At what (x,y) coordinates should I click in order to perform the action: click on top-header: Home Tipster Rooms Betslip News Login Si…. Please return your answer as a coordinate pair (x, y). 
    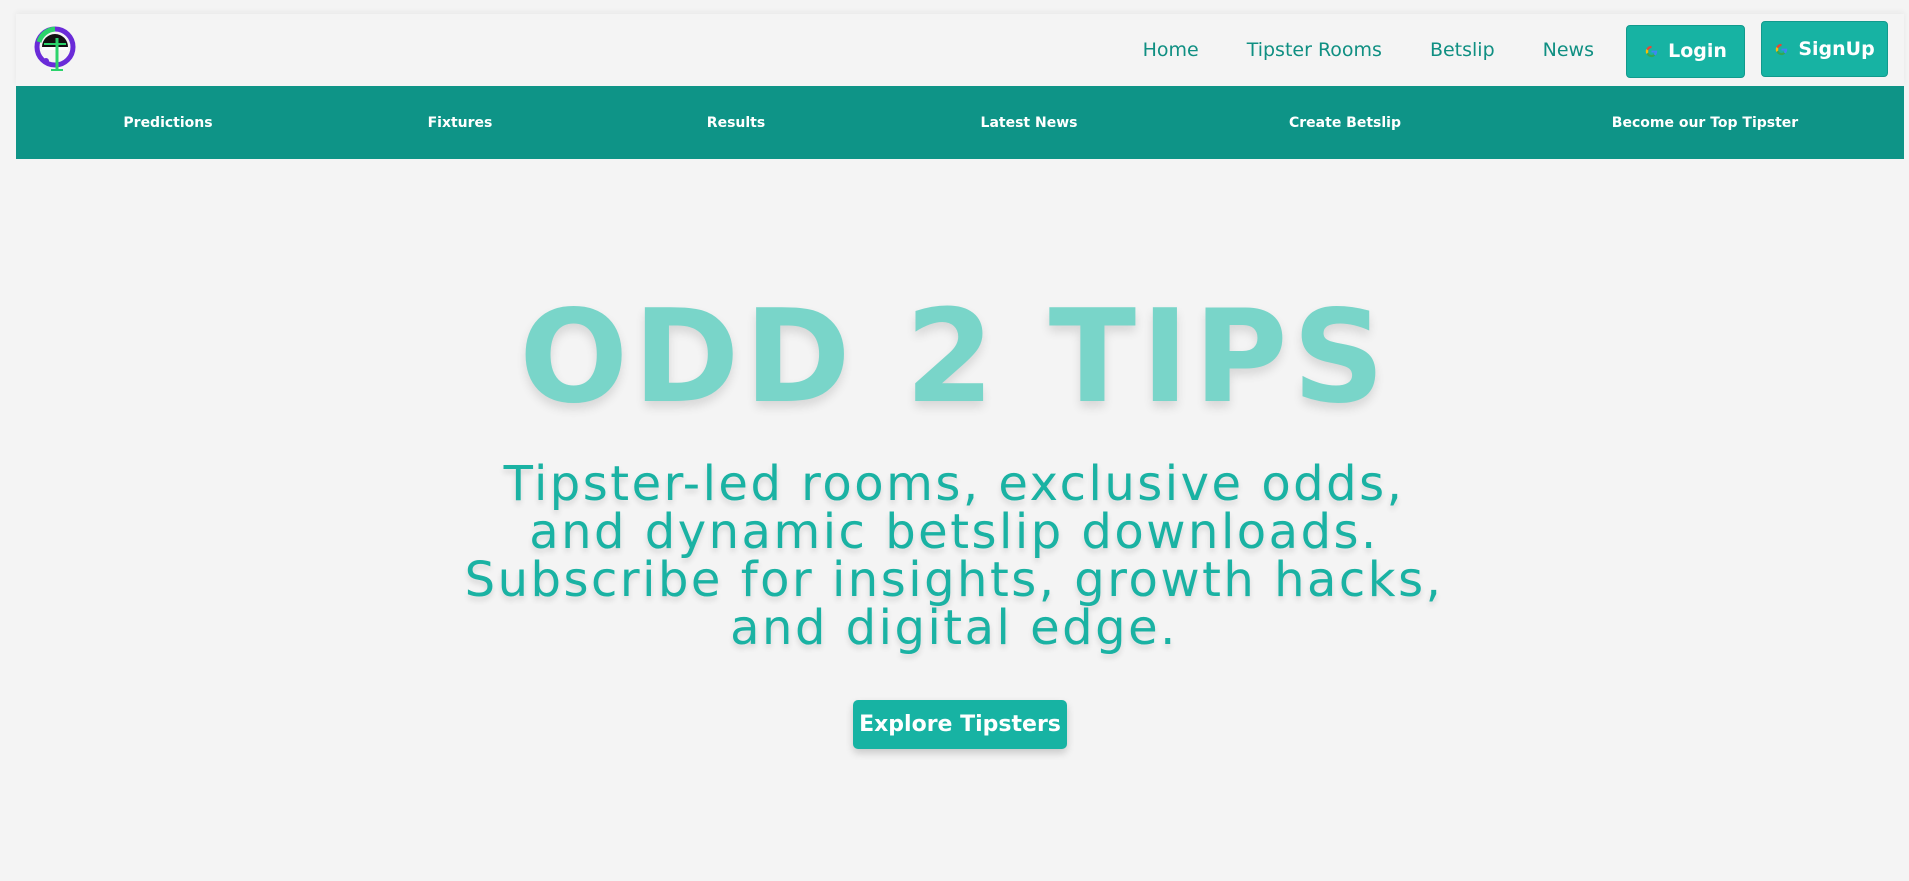
    Looking at the image, I should click on (960, 50).